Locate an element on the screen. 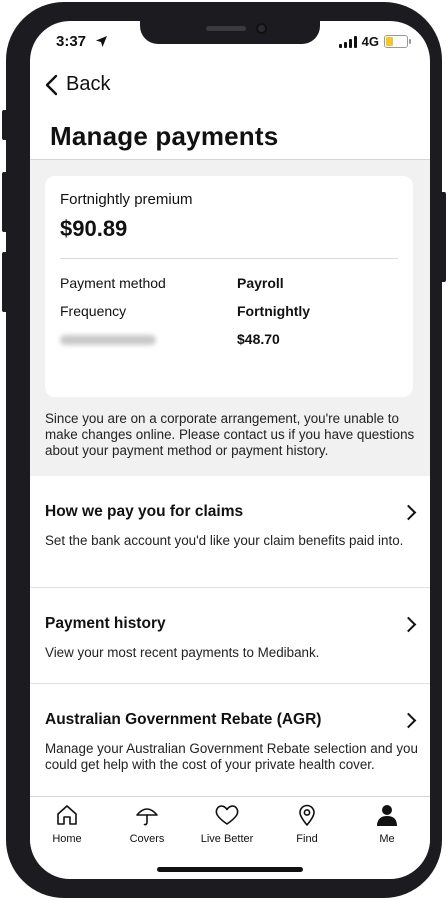 The height and width of the screenshot is (900, 446). signal-icon is located at coordinates (347, 41).